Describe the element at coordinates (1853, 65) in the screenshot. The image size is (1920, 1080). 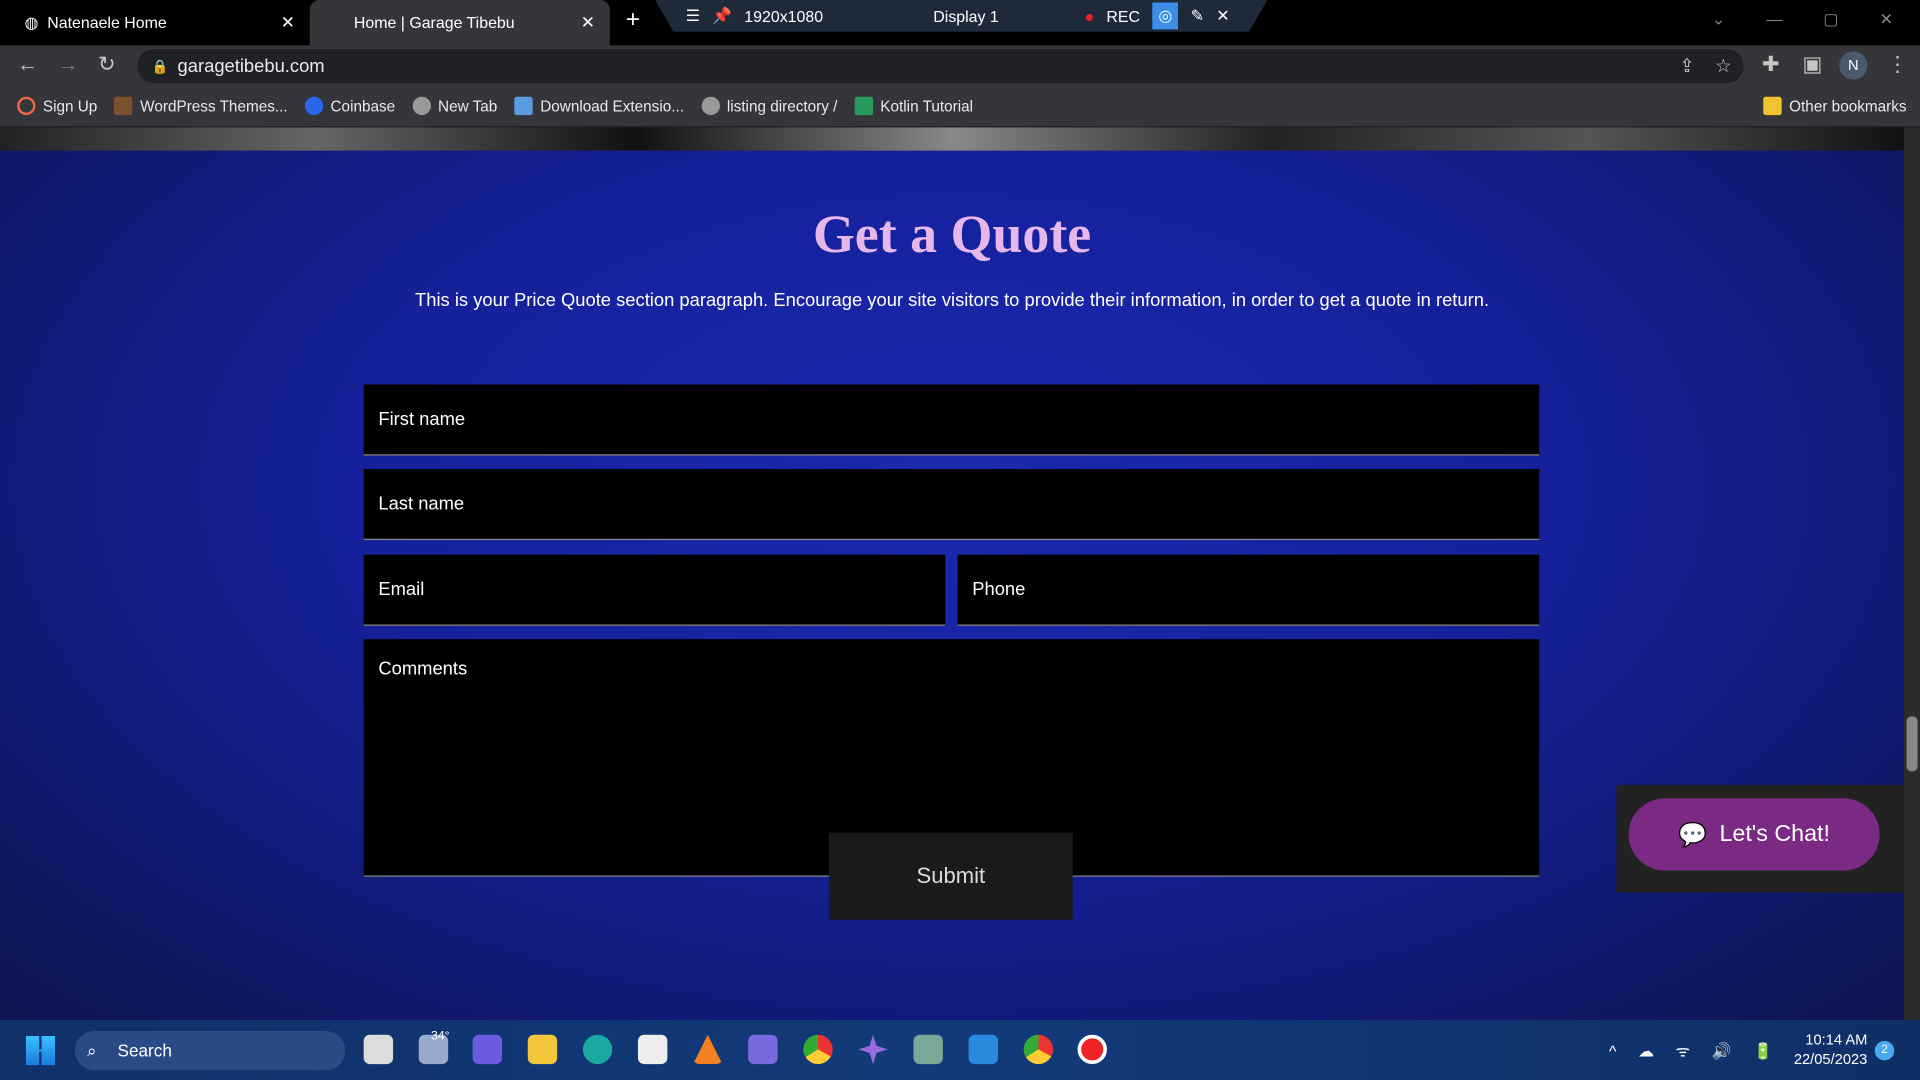
I see `profile-avatar: N` at that location.